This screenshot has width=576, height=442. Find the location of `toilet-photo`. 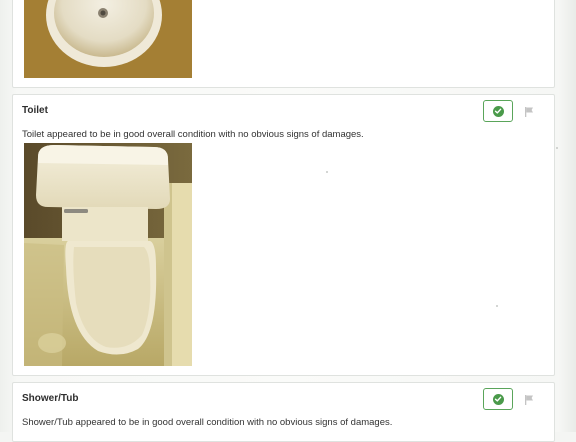

toilet-photo is located at coordinates (108, 254).